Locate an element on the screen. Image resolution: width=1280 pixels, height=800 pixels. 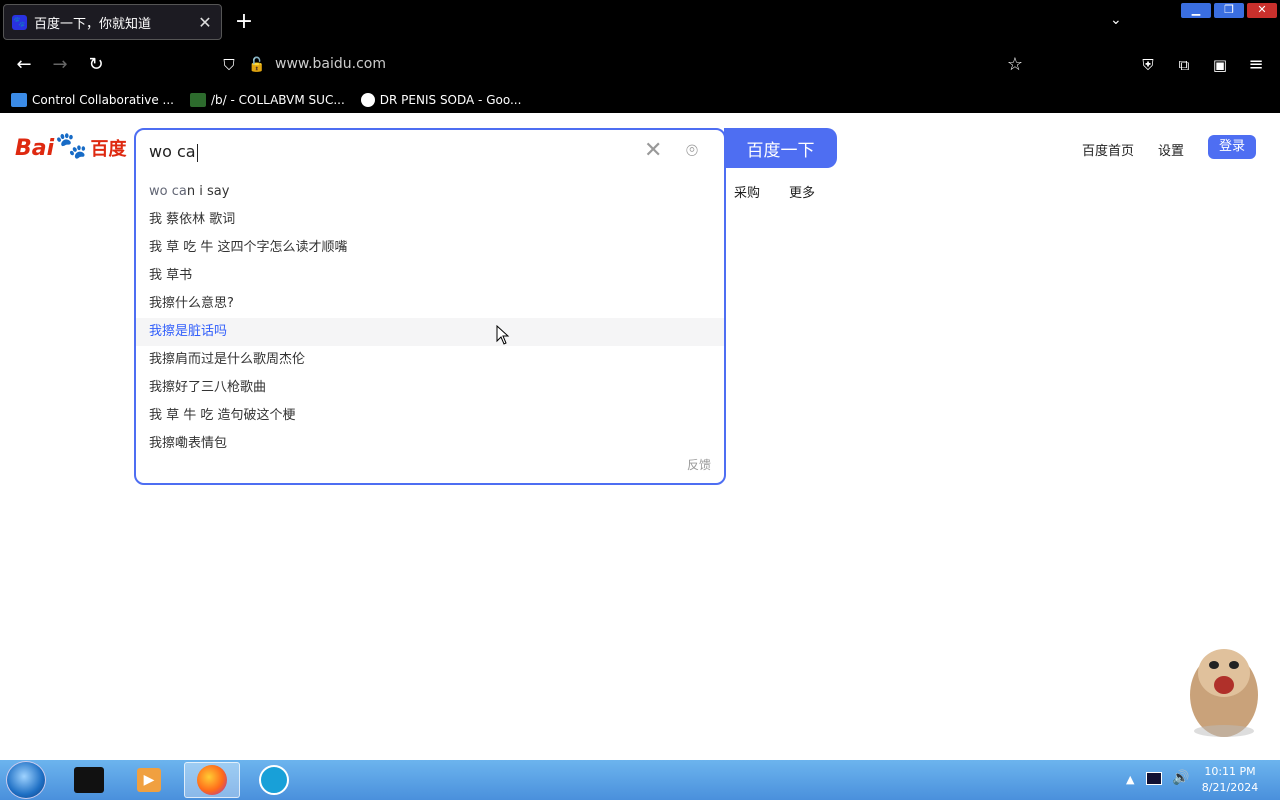
suggestion-item: wo can i say is located at coordinates (430, 192).